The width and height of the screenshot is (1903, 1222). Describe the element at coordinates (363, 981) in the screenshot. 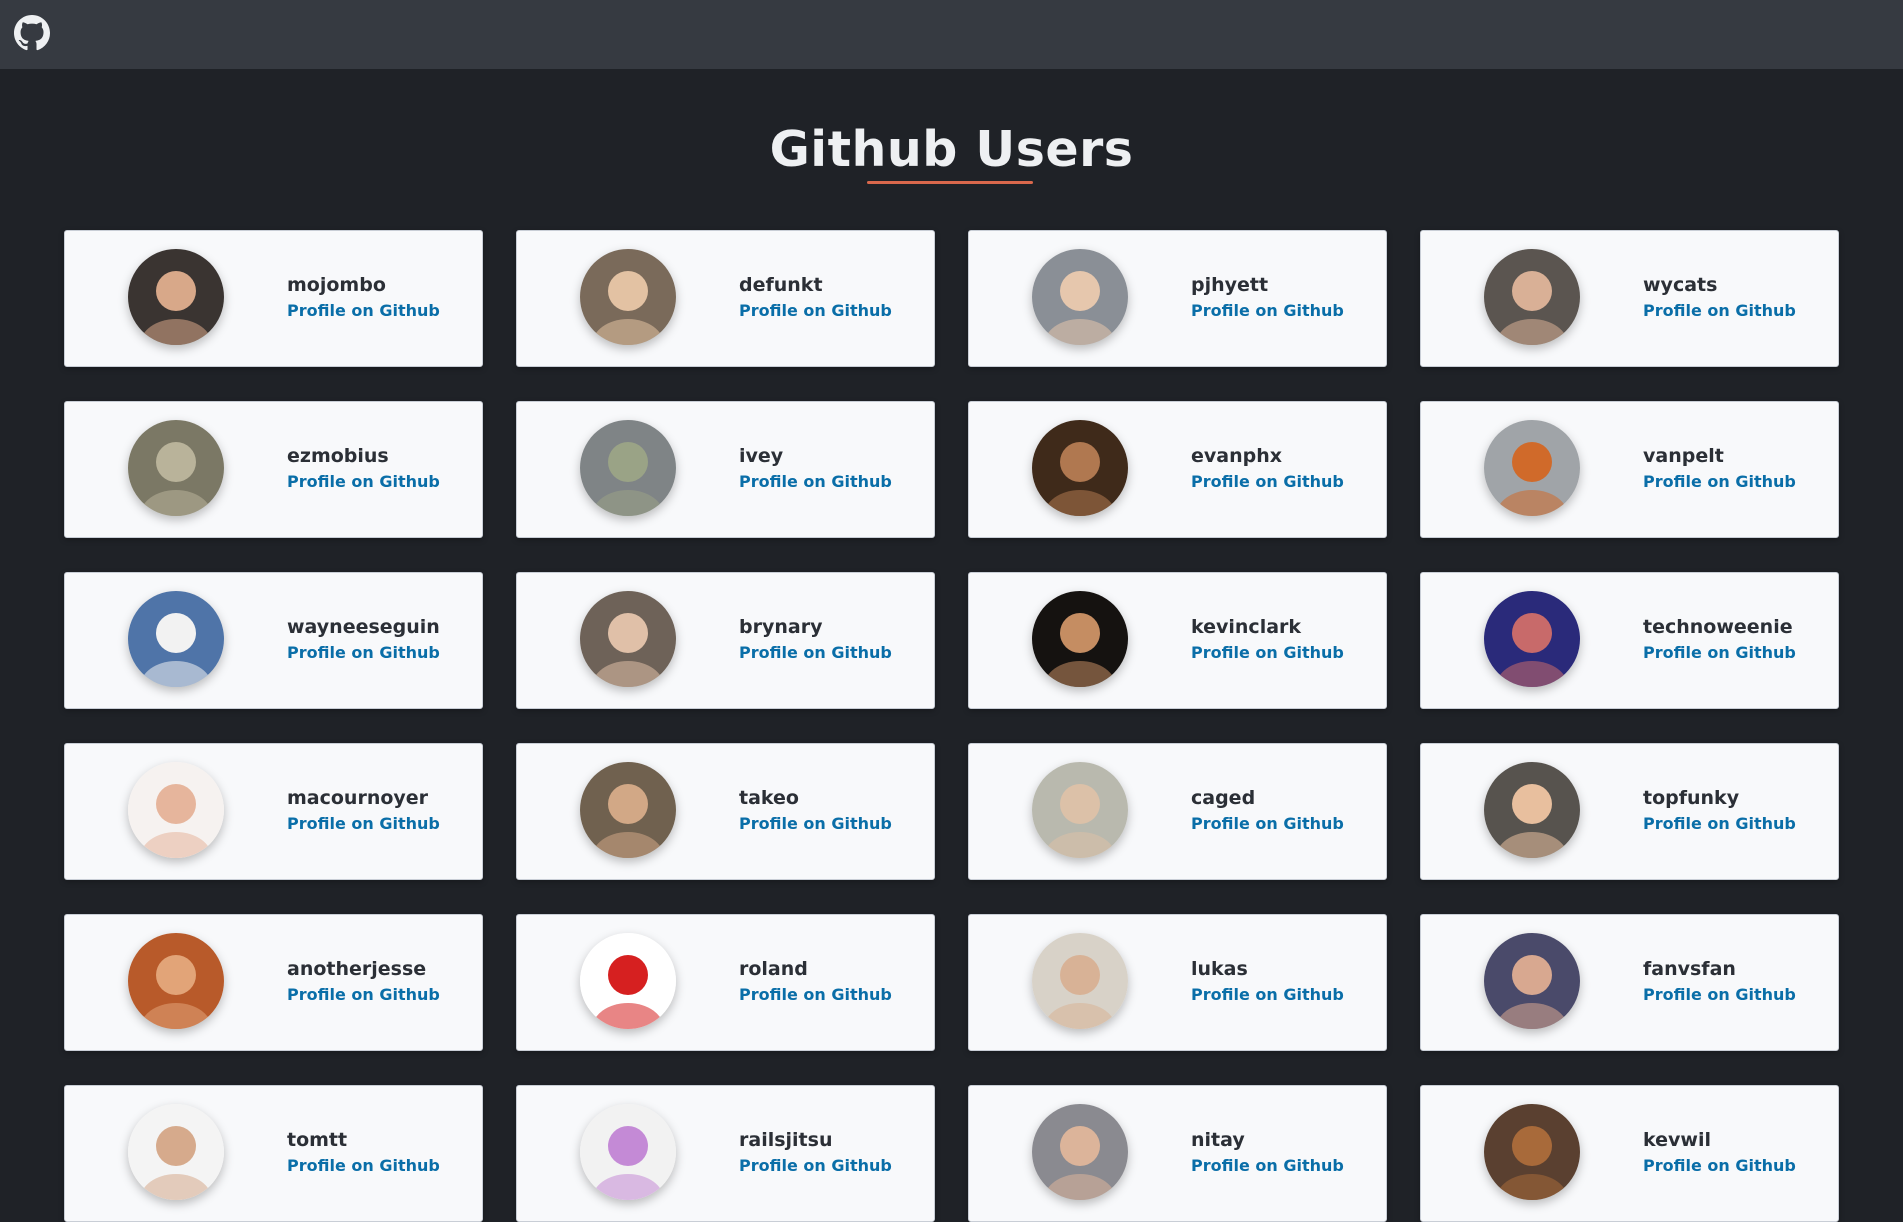

I see `user-info: anotherjesse Profile on Github` at that location.